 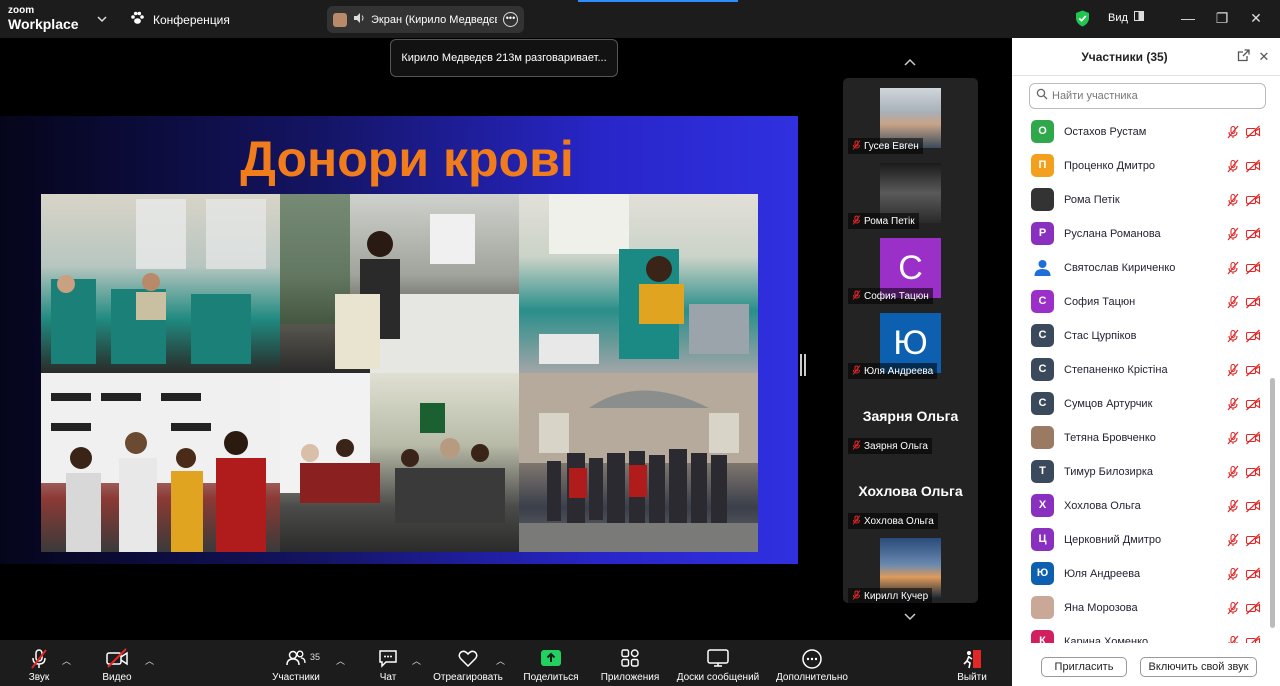 What do you see at coordinates (180, 19) in the screenshot?
I see `conference-menu: Конференция` at bounding box center [180, 19].